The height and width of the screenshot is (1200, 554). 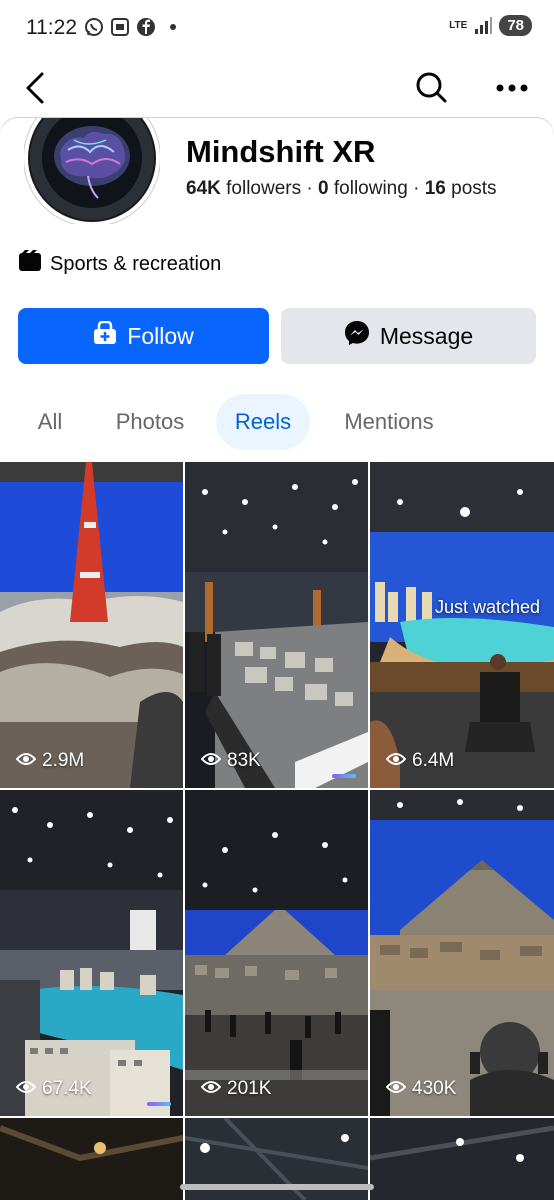 I want to click on tab-photos: Photos, so click(x=150, y=422).